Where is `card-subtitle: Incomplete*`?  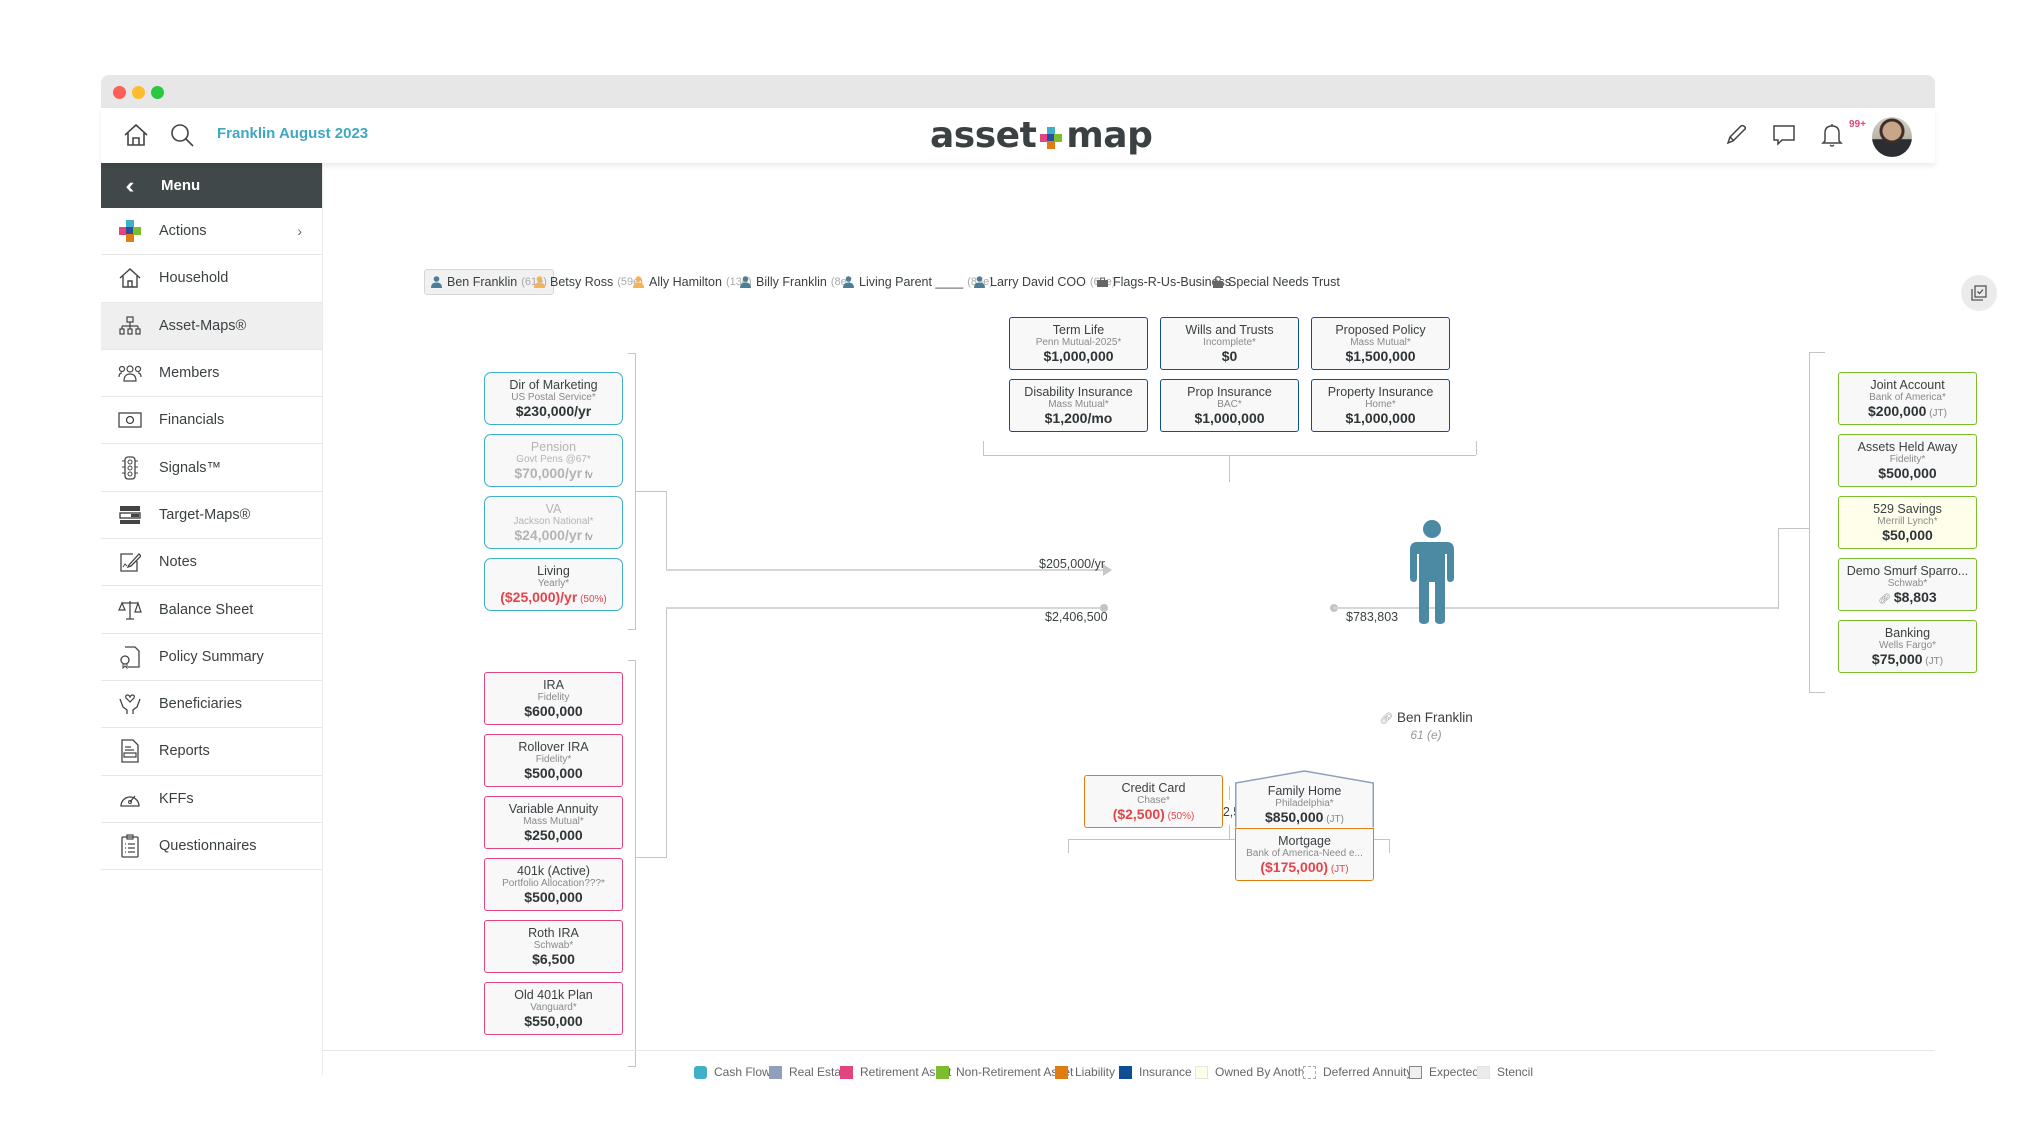 card-subtitle: Incomplete* is located at coordinates (1229, 342).